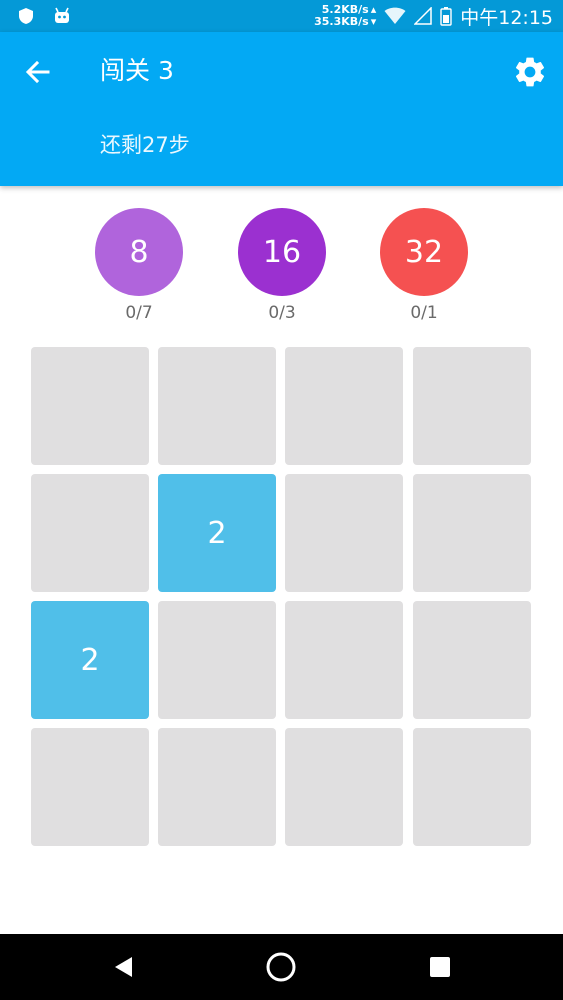 The width and height of the screenshot is (563, 1000). I want to click on arrow-back-icon, so click(38, 72).